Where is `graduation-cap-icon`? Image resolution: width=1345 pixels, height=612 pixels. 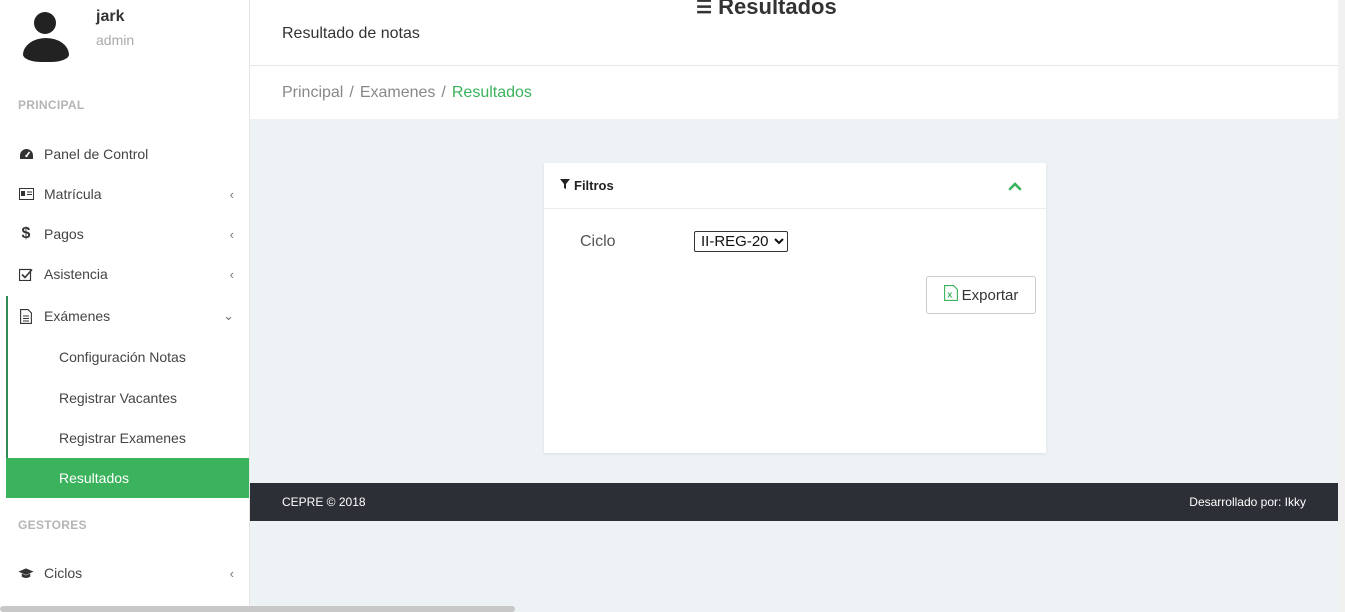 graduation-cap-icon is located at coordinates (26, 573).